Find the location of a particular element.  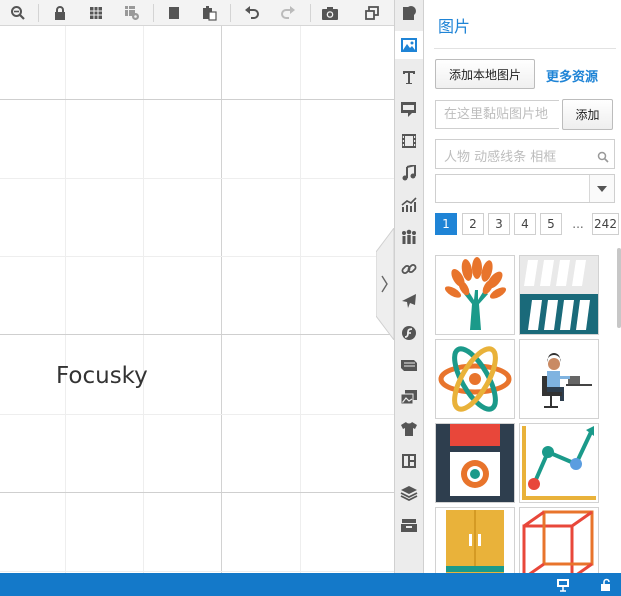

panel-divider is located at coordinates (525, 48).